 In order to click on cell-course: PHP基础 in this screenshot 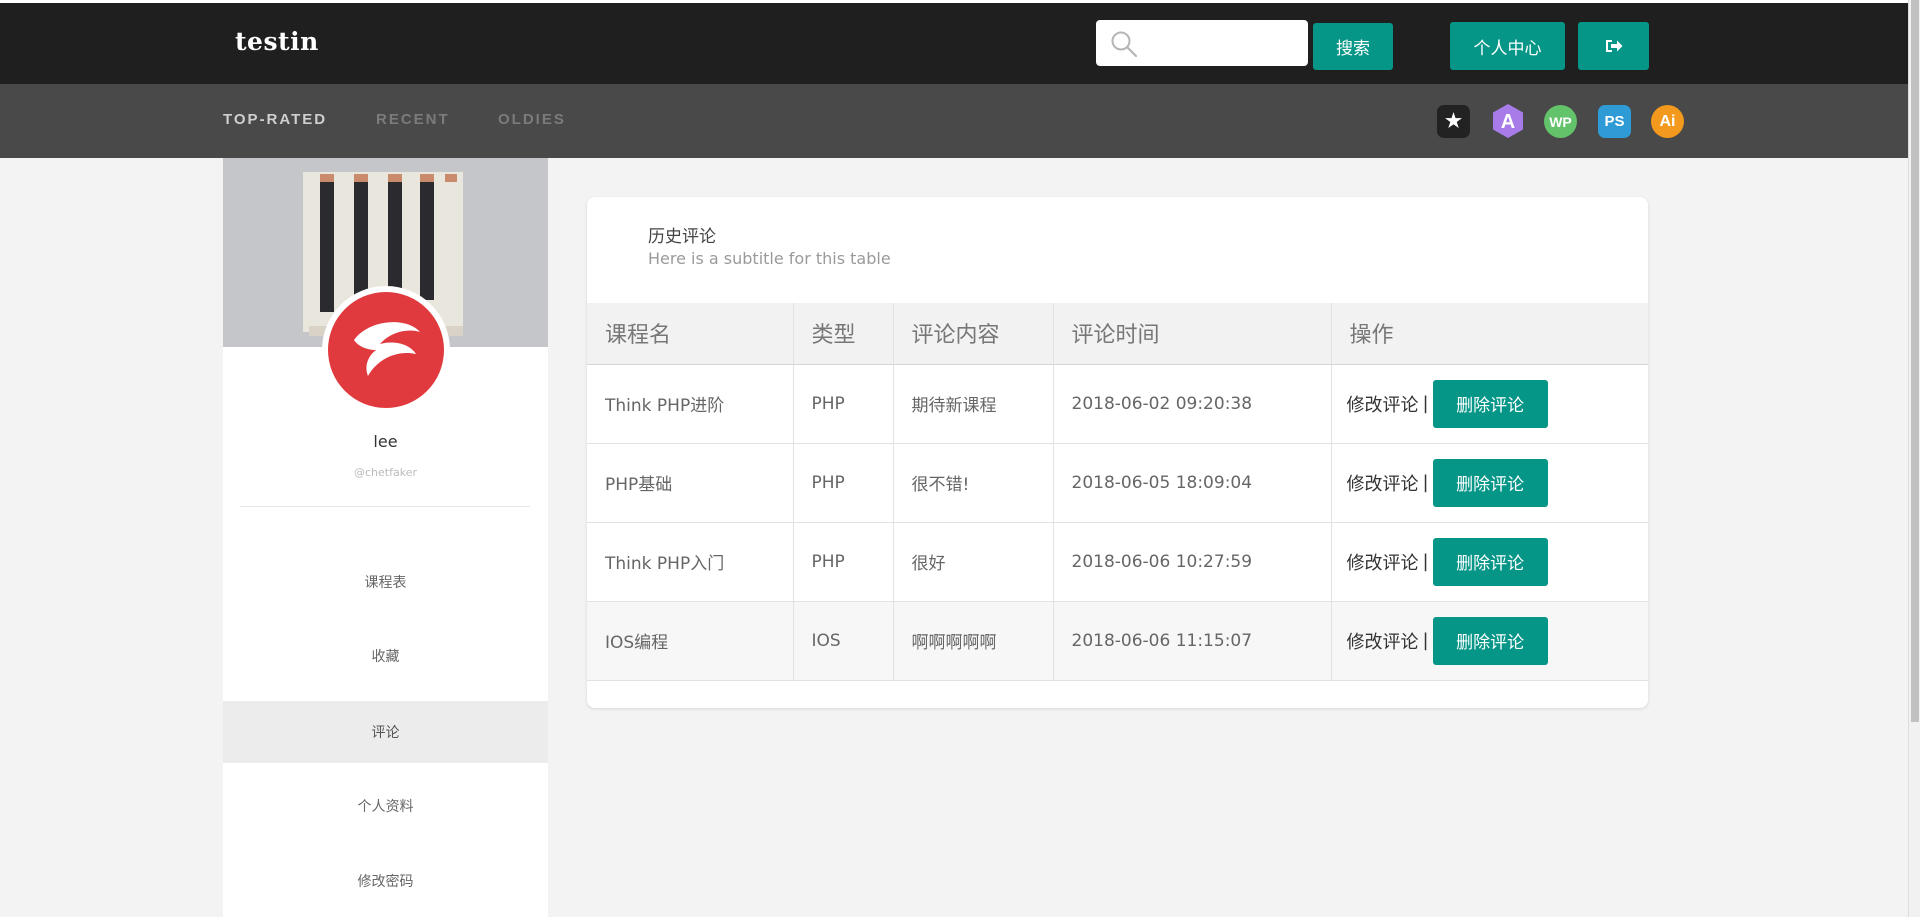, I will do `click(690, 483)`.